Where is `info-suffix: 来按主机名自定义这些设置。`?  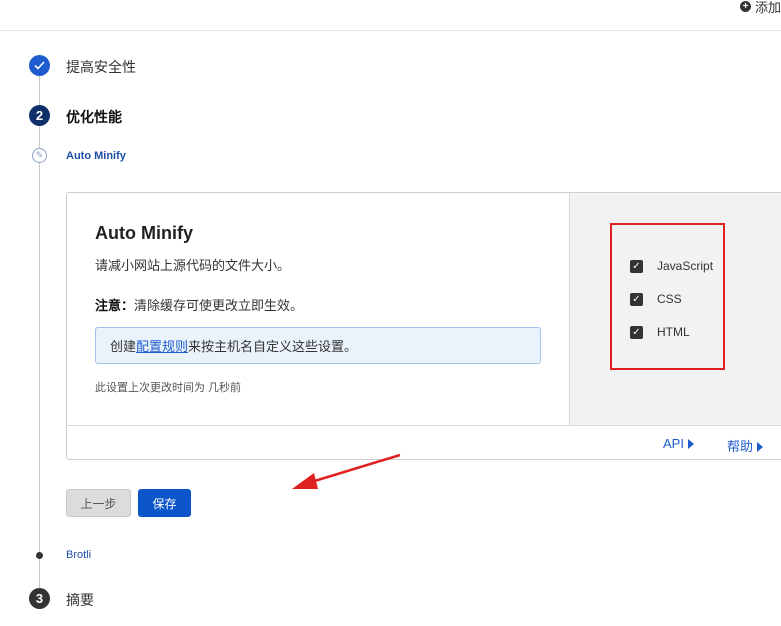 info-suffix: 来按主机名自定义这些设置。 is located at coordinates (273, 346).